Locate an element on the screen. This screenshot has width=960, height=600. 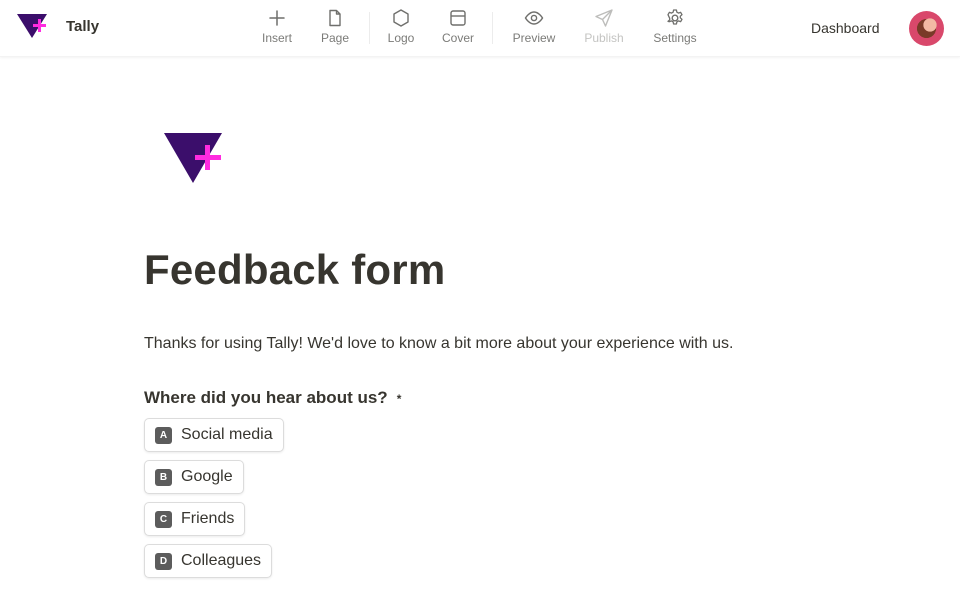
option-google: B Google is located at coordinates (194, 477).